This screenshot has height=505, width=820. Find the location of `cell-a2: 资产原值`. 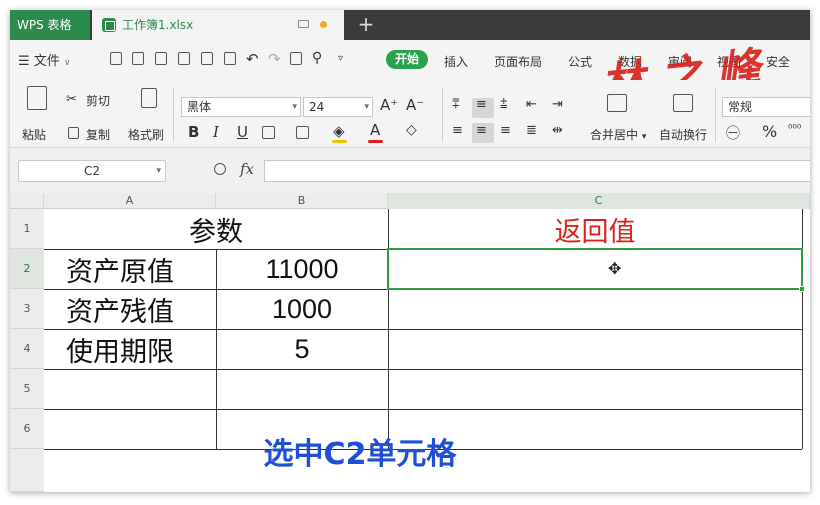

cell-a2: 资产原值 is located at coordinates (141, 269).